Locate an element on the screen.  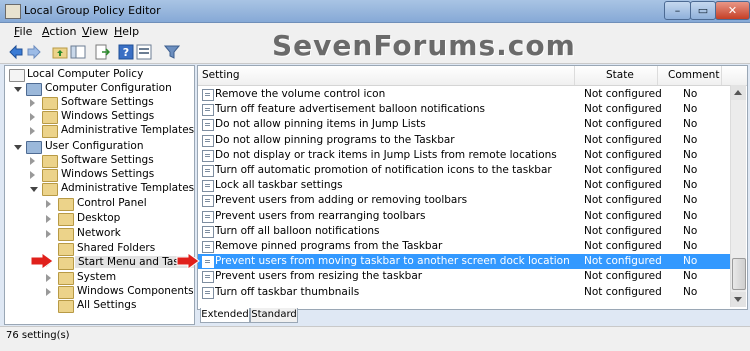
arrow-up-icon is located at coordinates (738, 92).